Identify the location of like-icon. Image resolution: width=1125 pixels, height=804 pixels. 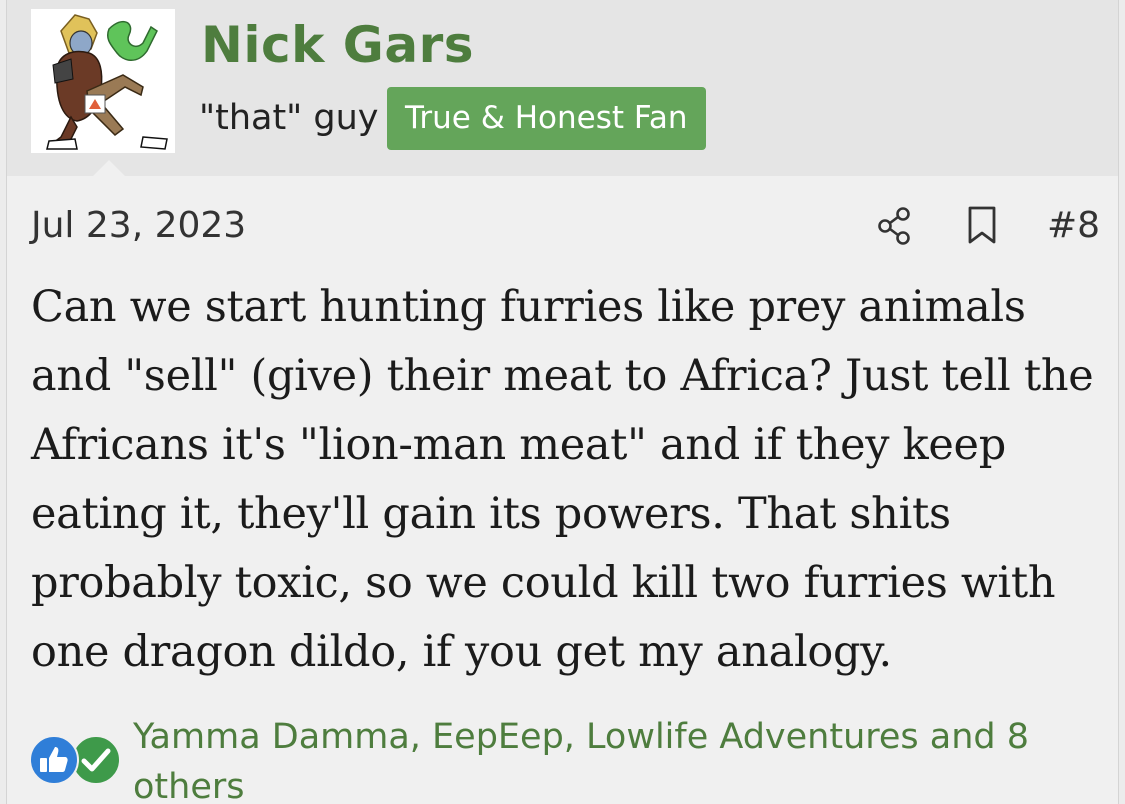
(54, 760).